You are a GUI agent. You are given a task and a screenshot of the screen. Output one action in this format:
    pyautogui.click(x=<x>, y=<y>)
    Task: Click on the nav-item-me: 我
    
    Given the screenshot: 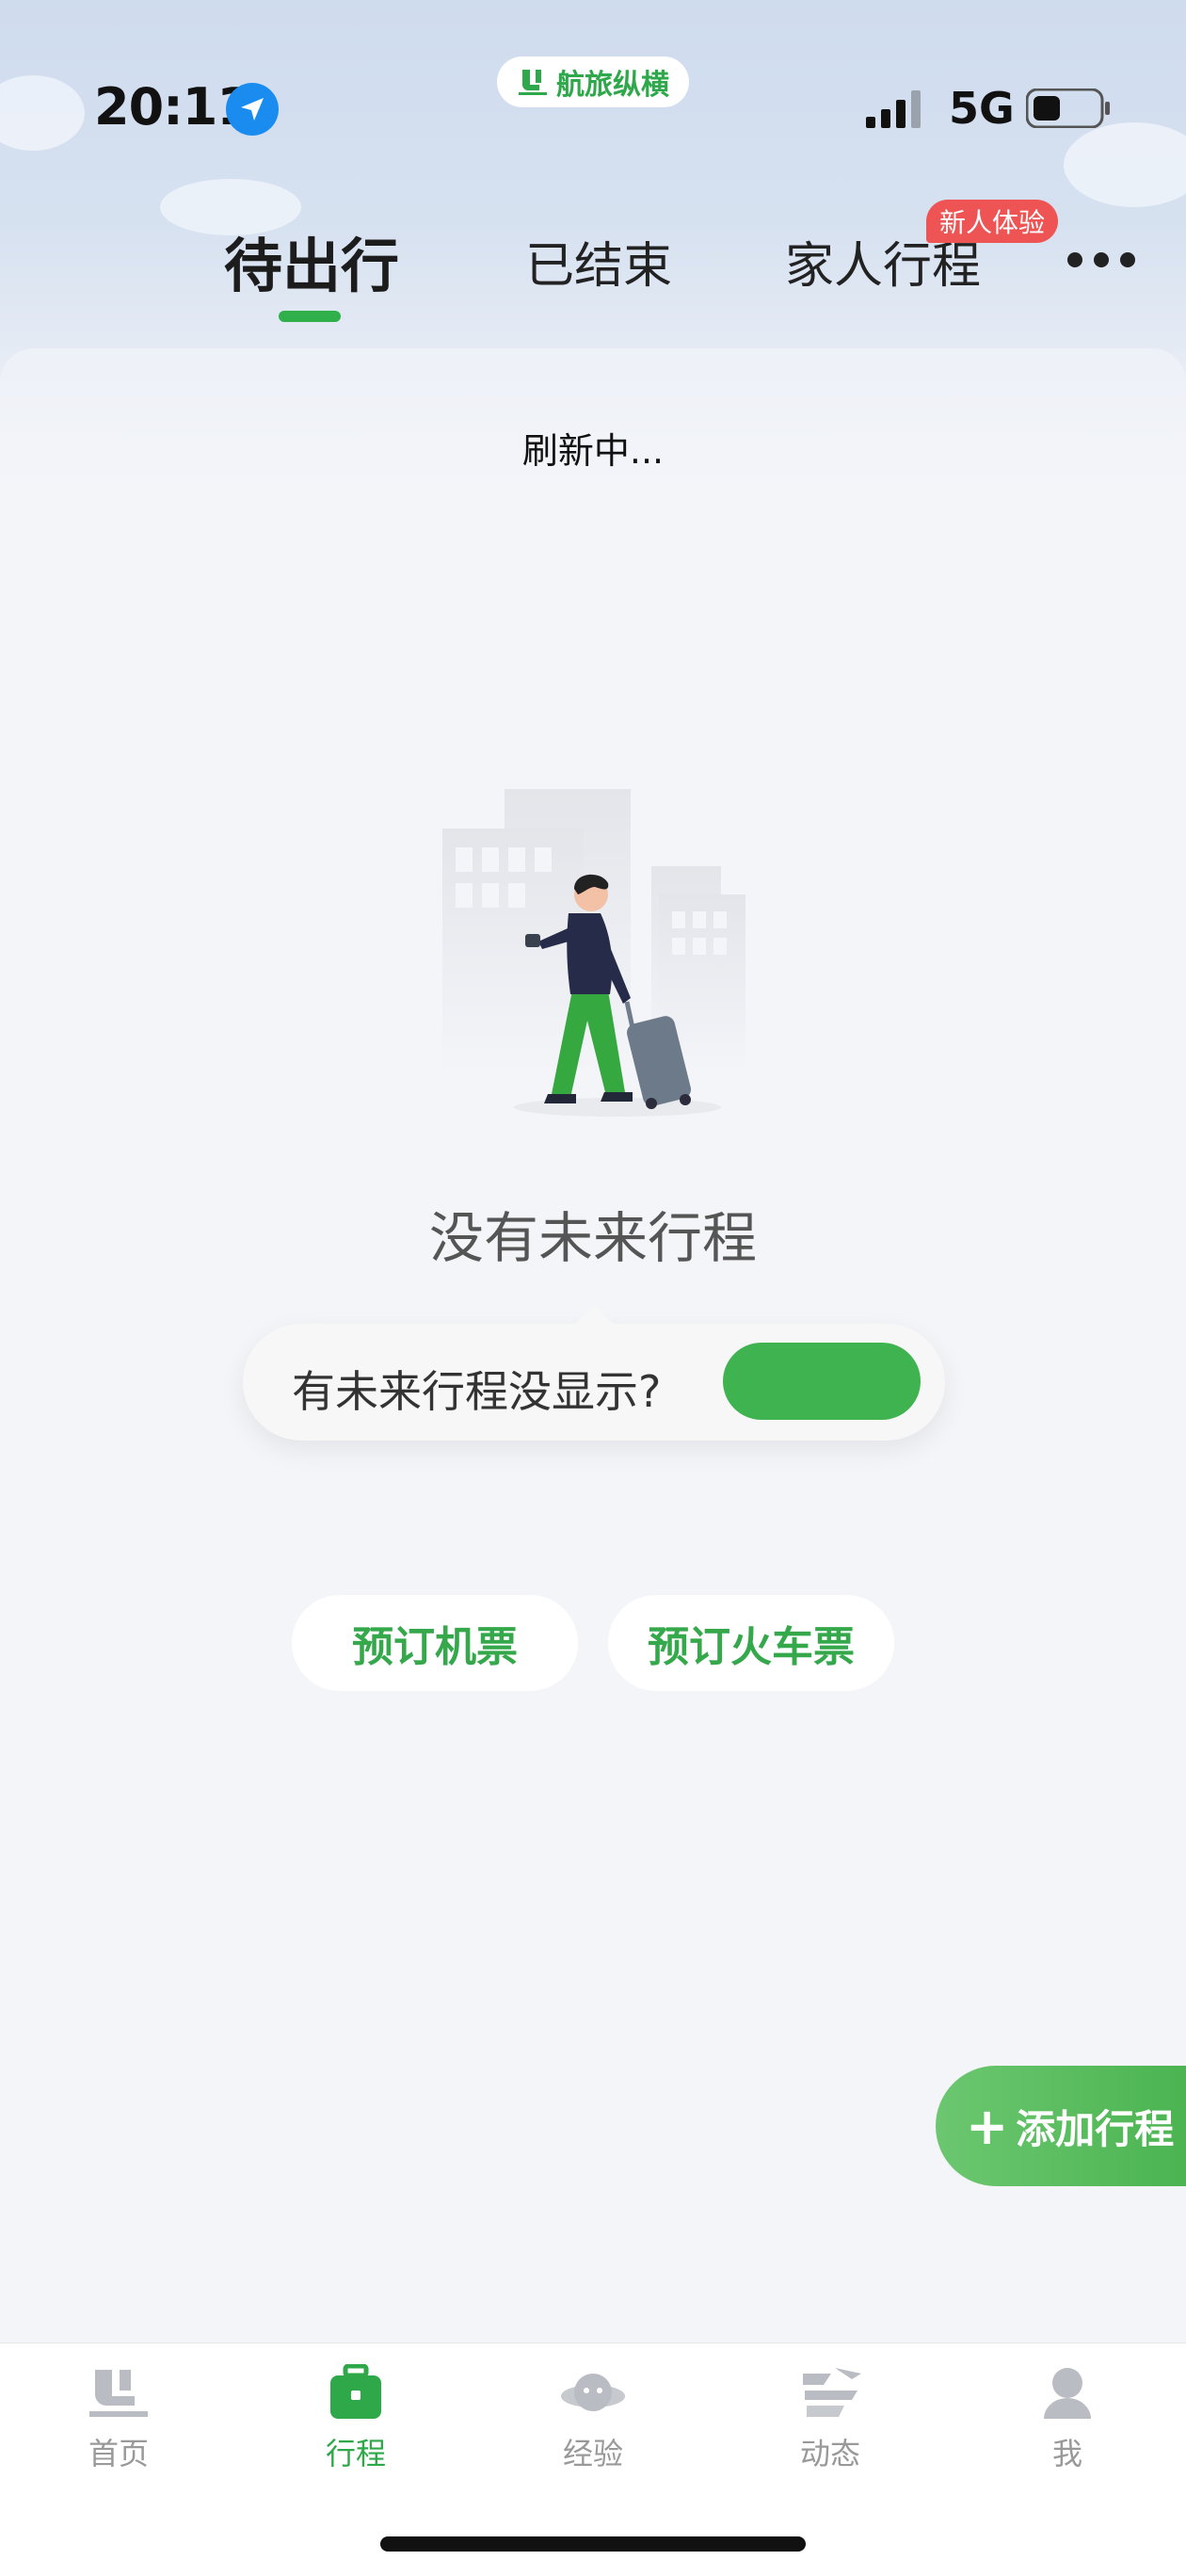 What is the action you would take?
    pyautogui.click(x=1067, y=2418)
    